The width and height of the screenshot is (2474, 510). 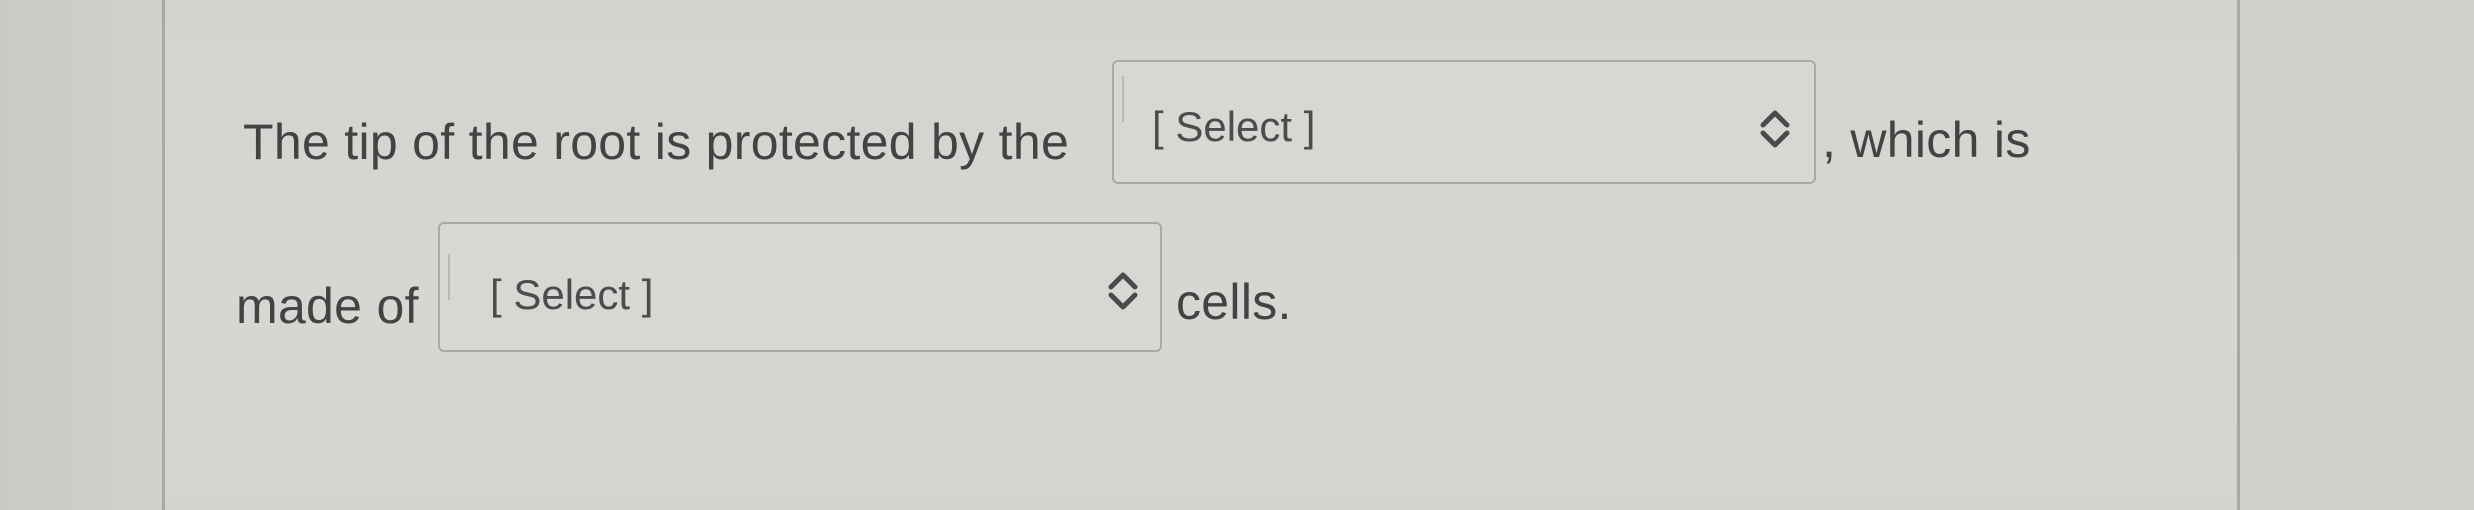 What do you see at coordinates (1926, 140) in the screenshot?
I see `question-text-part2: , which is` at bounding box center [1926, 140].